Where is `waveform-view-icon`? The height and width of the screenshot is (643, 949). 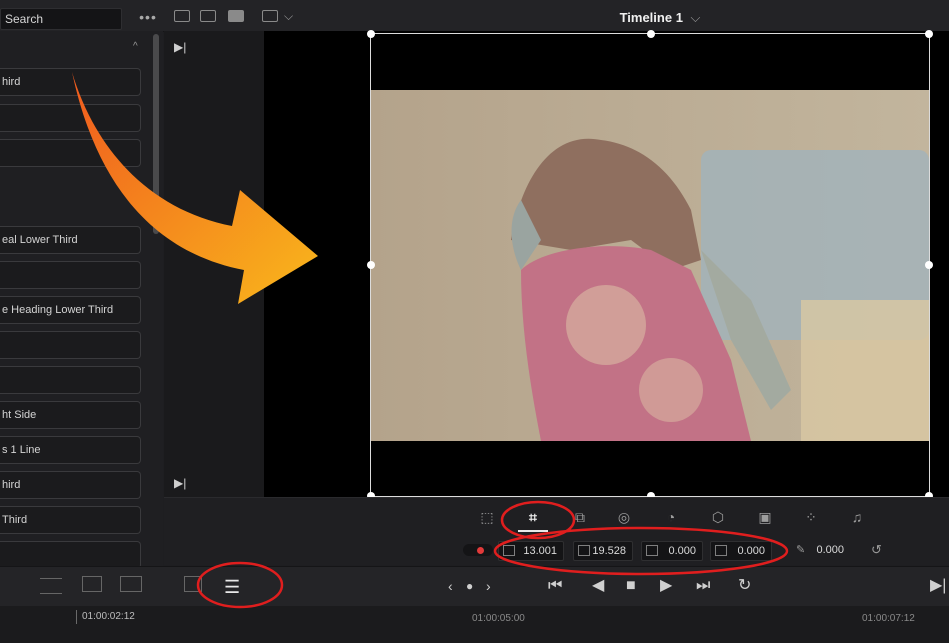 waveform-view-icon is located at coordinates (92, 584).